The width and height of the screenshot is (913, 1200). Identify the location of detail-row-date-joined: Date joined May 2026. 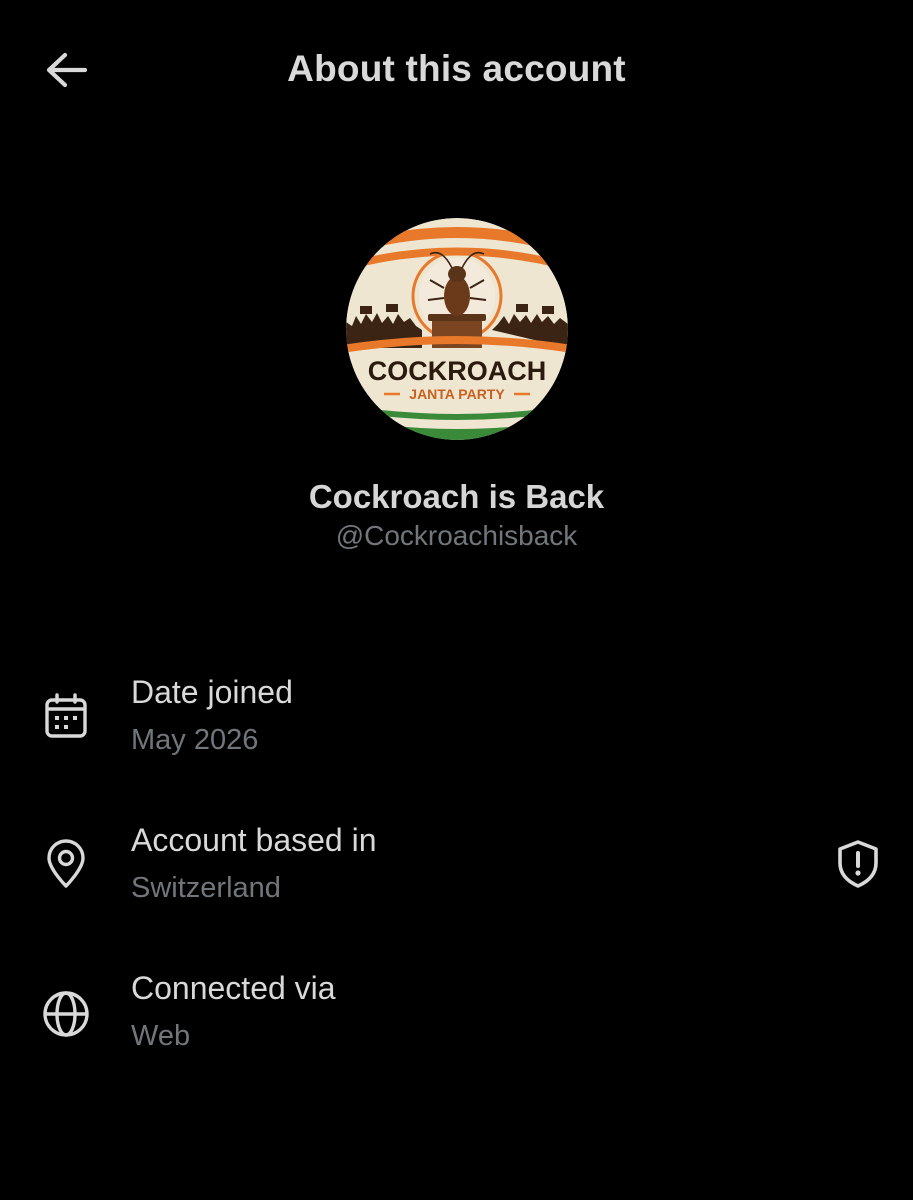
(456, 727).